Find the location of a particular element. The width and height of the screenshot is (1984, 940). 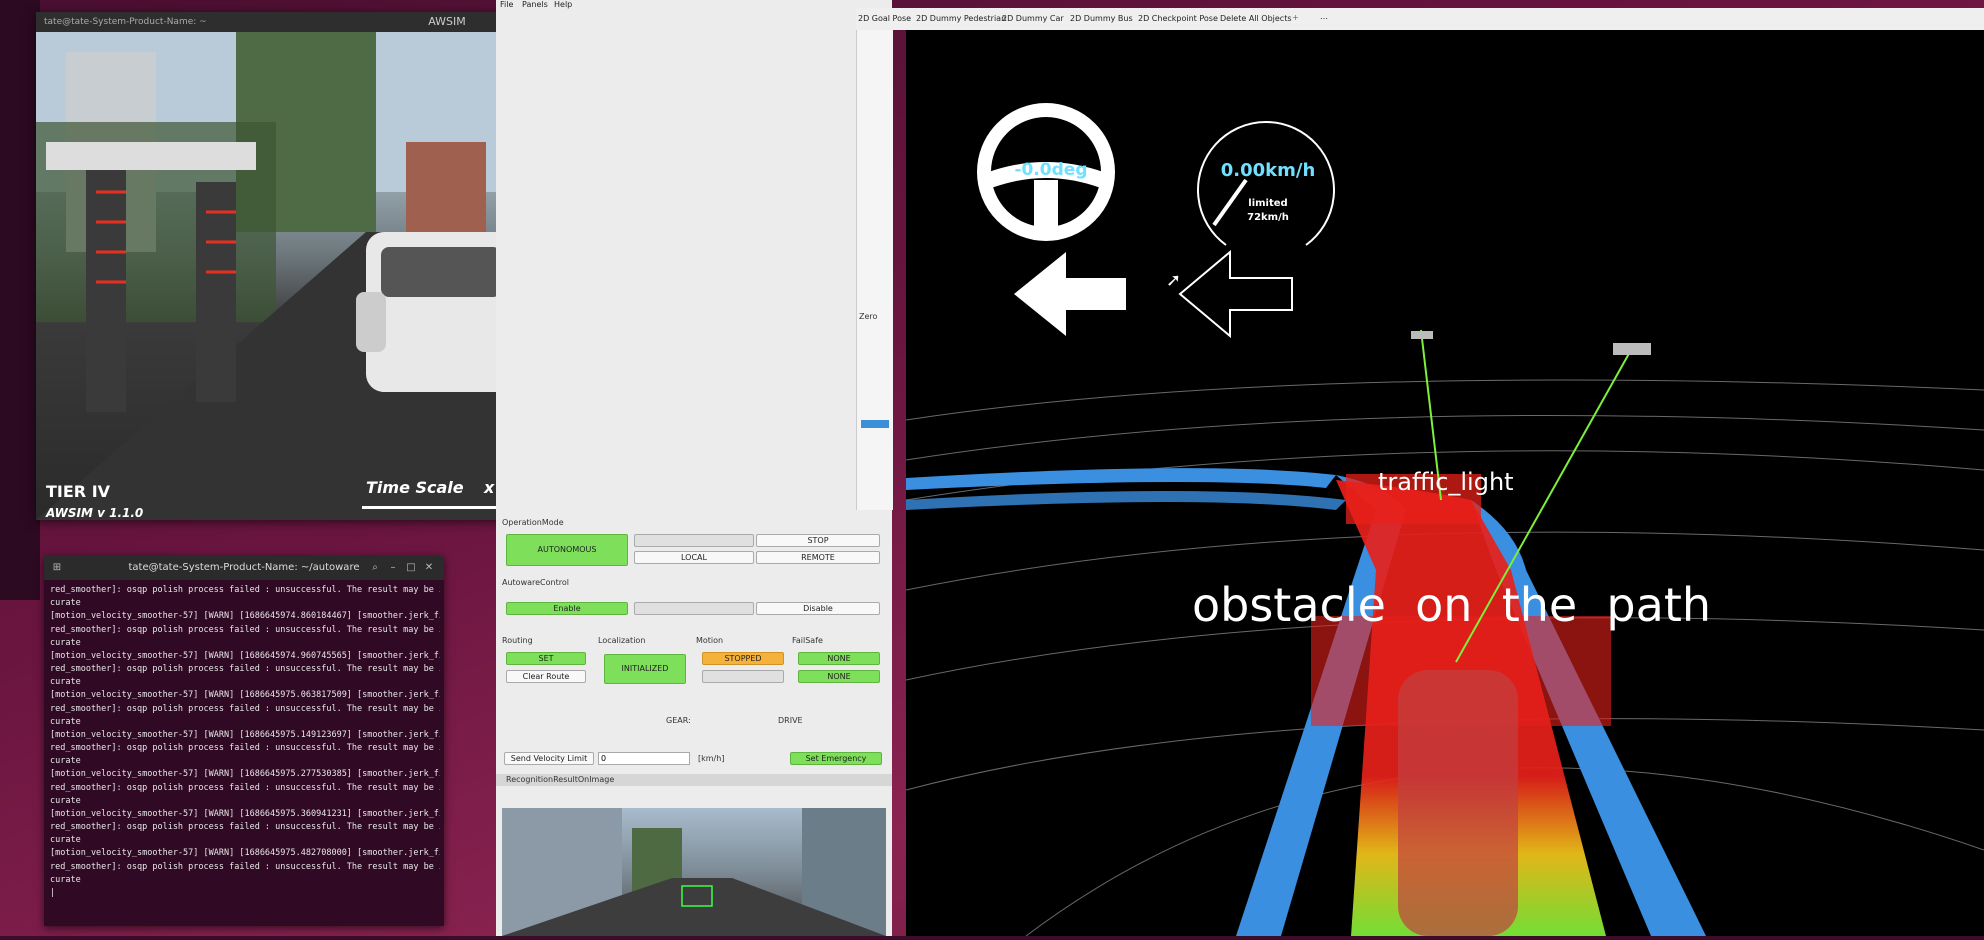

motion-state-badge: STOPPED is located at coordinates (743, 658).